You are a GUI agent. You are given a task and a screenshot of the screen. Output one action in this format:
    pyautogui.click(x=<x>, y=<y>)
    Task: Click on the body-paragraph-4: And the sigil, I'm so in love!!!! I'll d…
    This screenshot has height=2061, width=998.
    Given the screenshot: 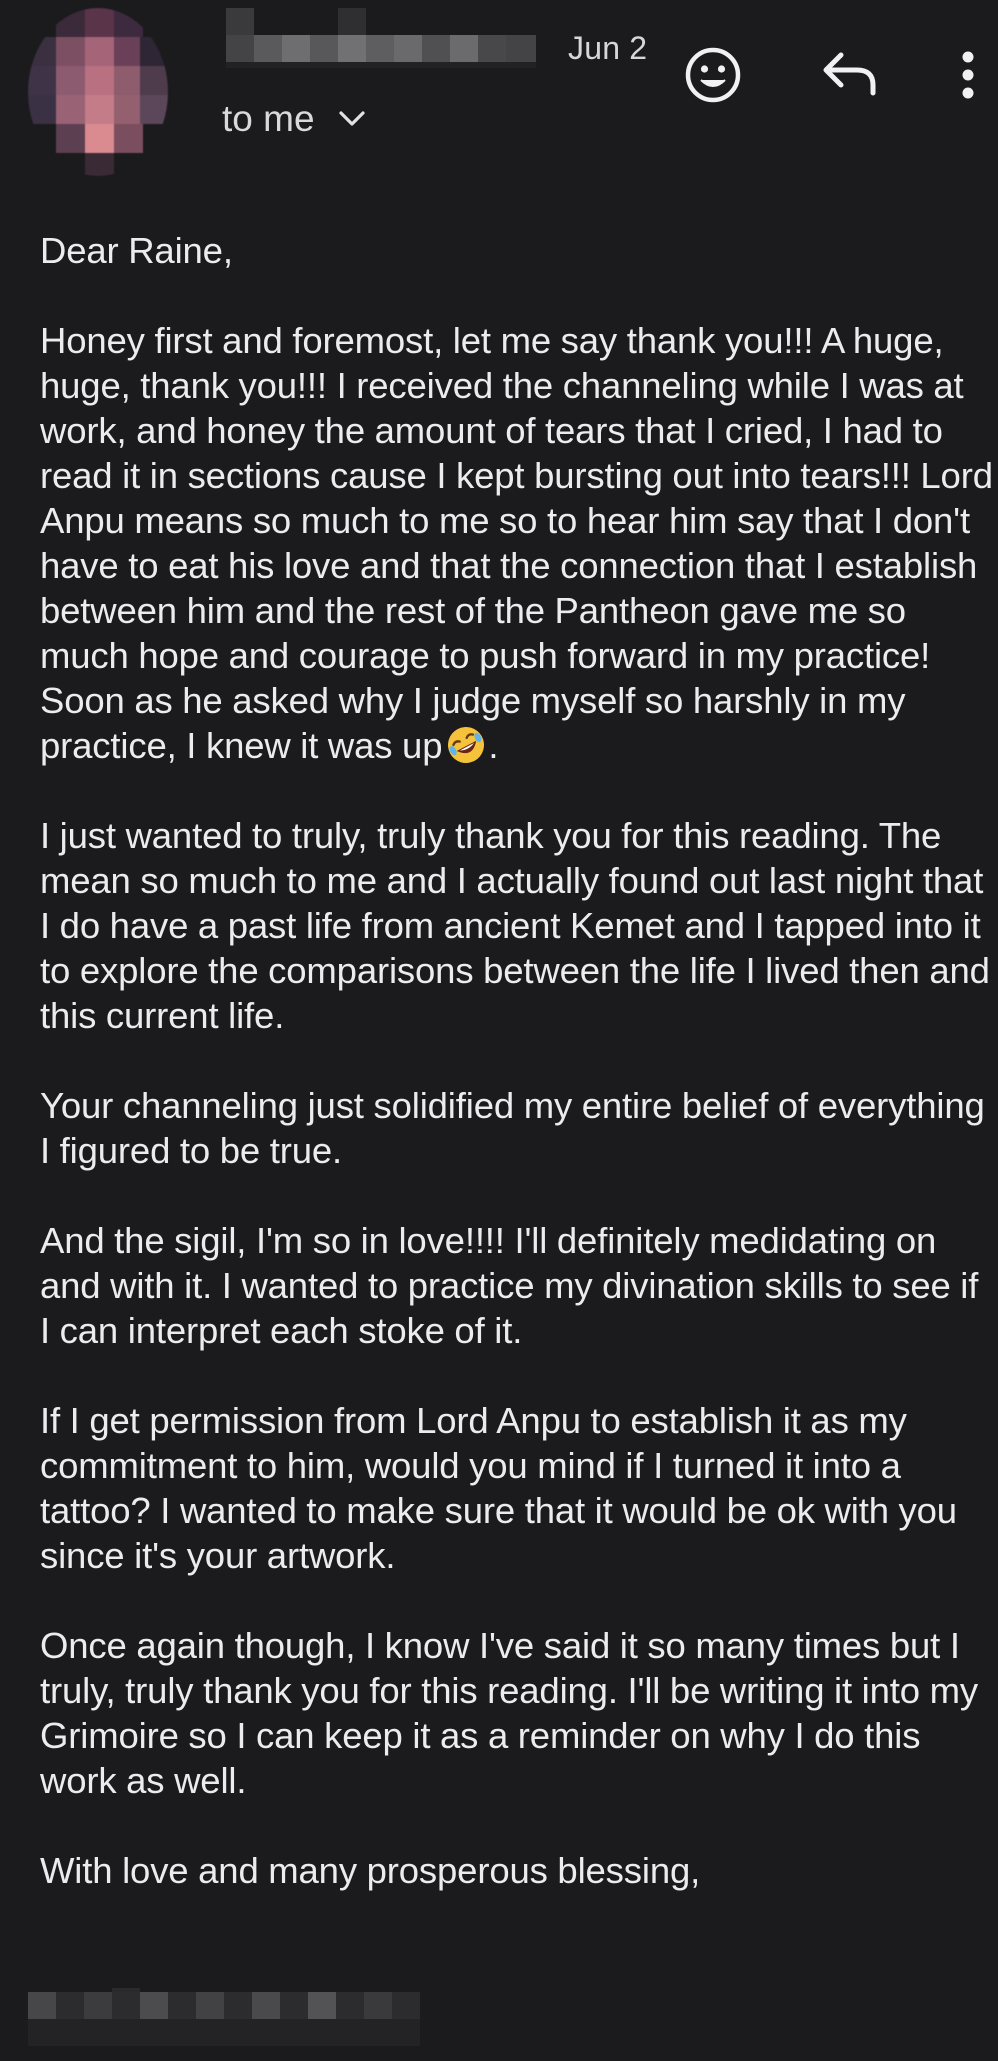 What is the action you would take?
    pyautogui.click(x=509, y=1285)
    